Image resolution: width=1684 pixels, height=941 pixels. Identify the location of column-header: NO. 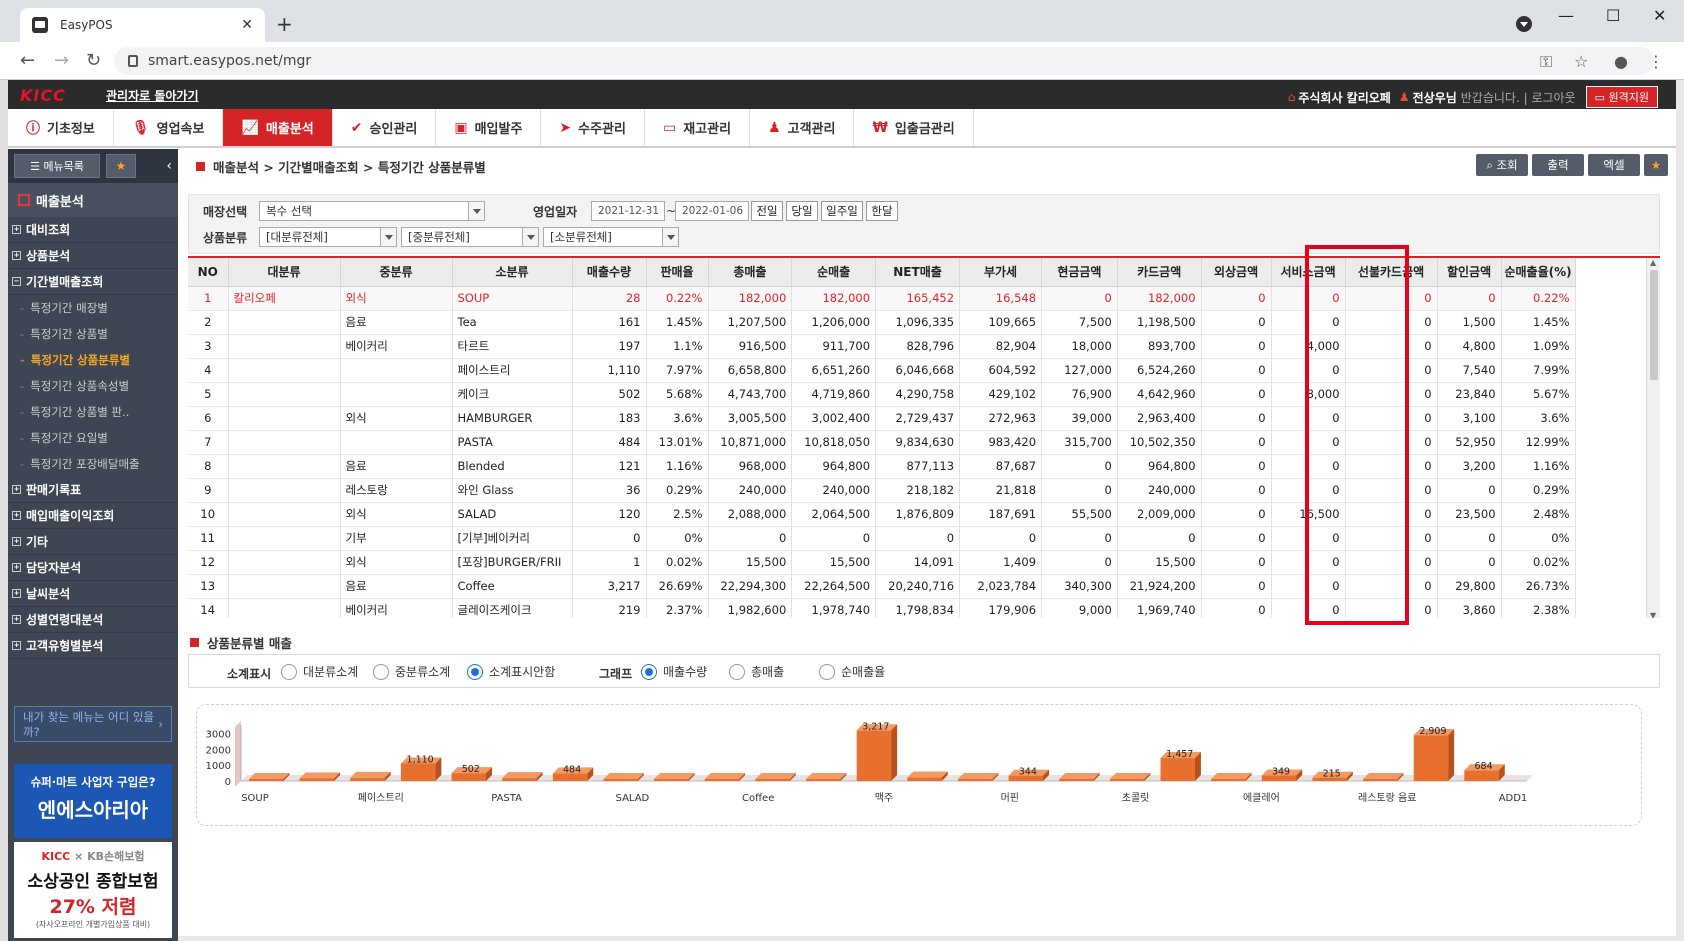
(208, 272).